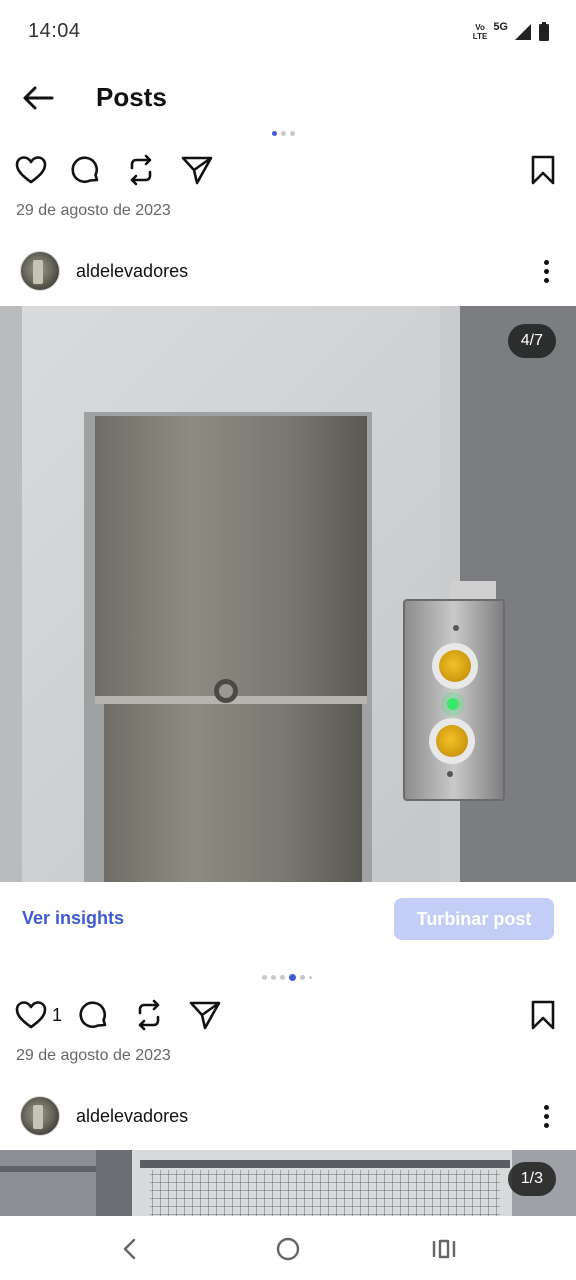 This screenshot has width=576, height=1280. What do you see at coordinates (292, 977) in the screenshot?
I see `carousel-dot-active` at bounding box center [292, 977].